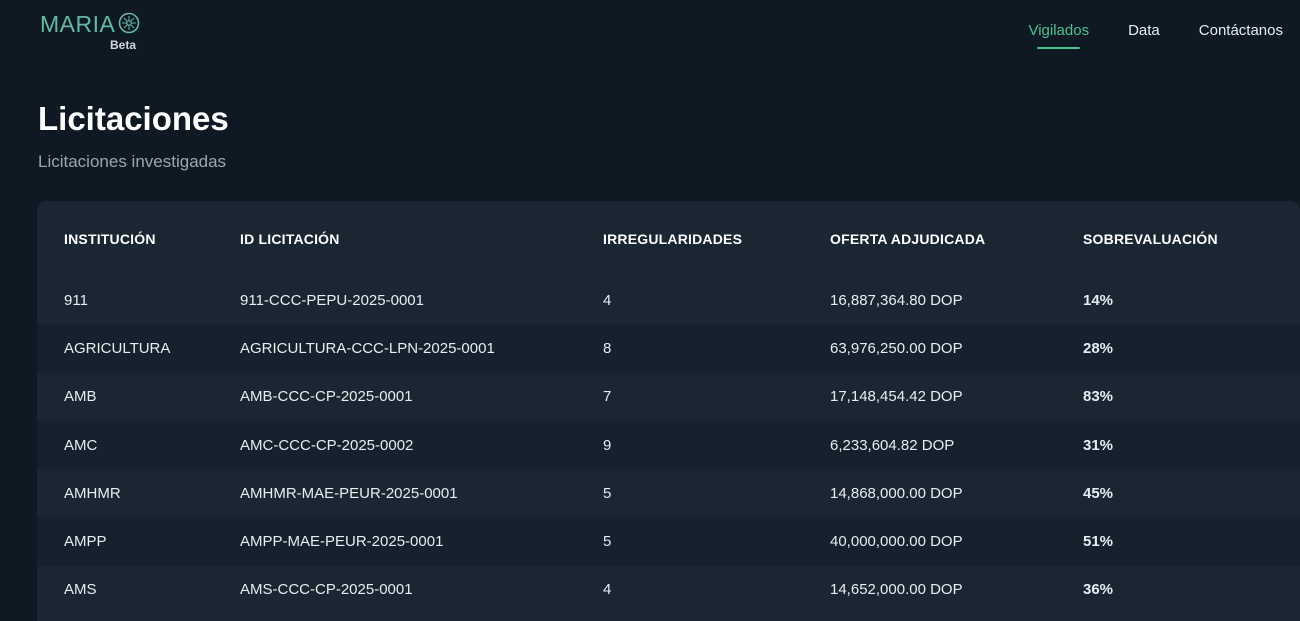  Describe the element at coordinates (76, 300) in the screenshot. I see `cell-institucion: 911` at that location.